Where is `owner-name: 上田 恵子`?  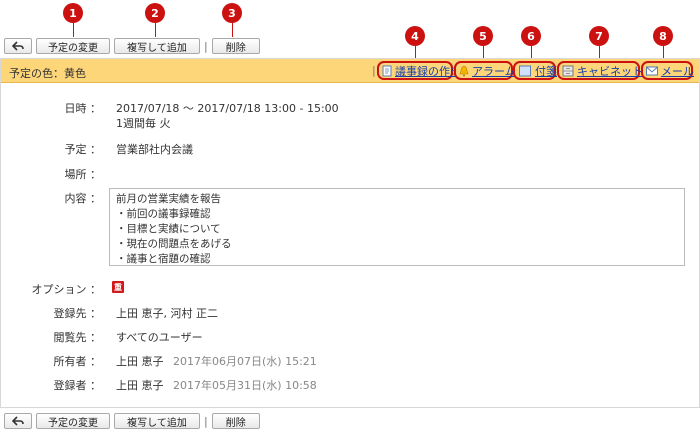 owner-name: 上田 恵子 is located at coordinates (140, 361).